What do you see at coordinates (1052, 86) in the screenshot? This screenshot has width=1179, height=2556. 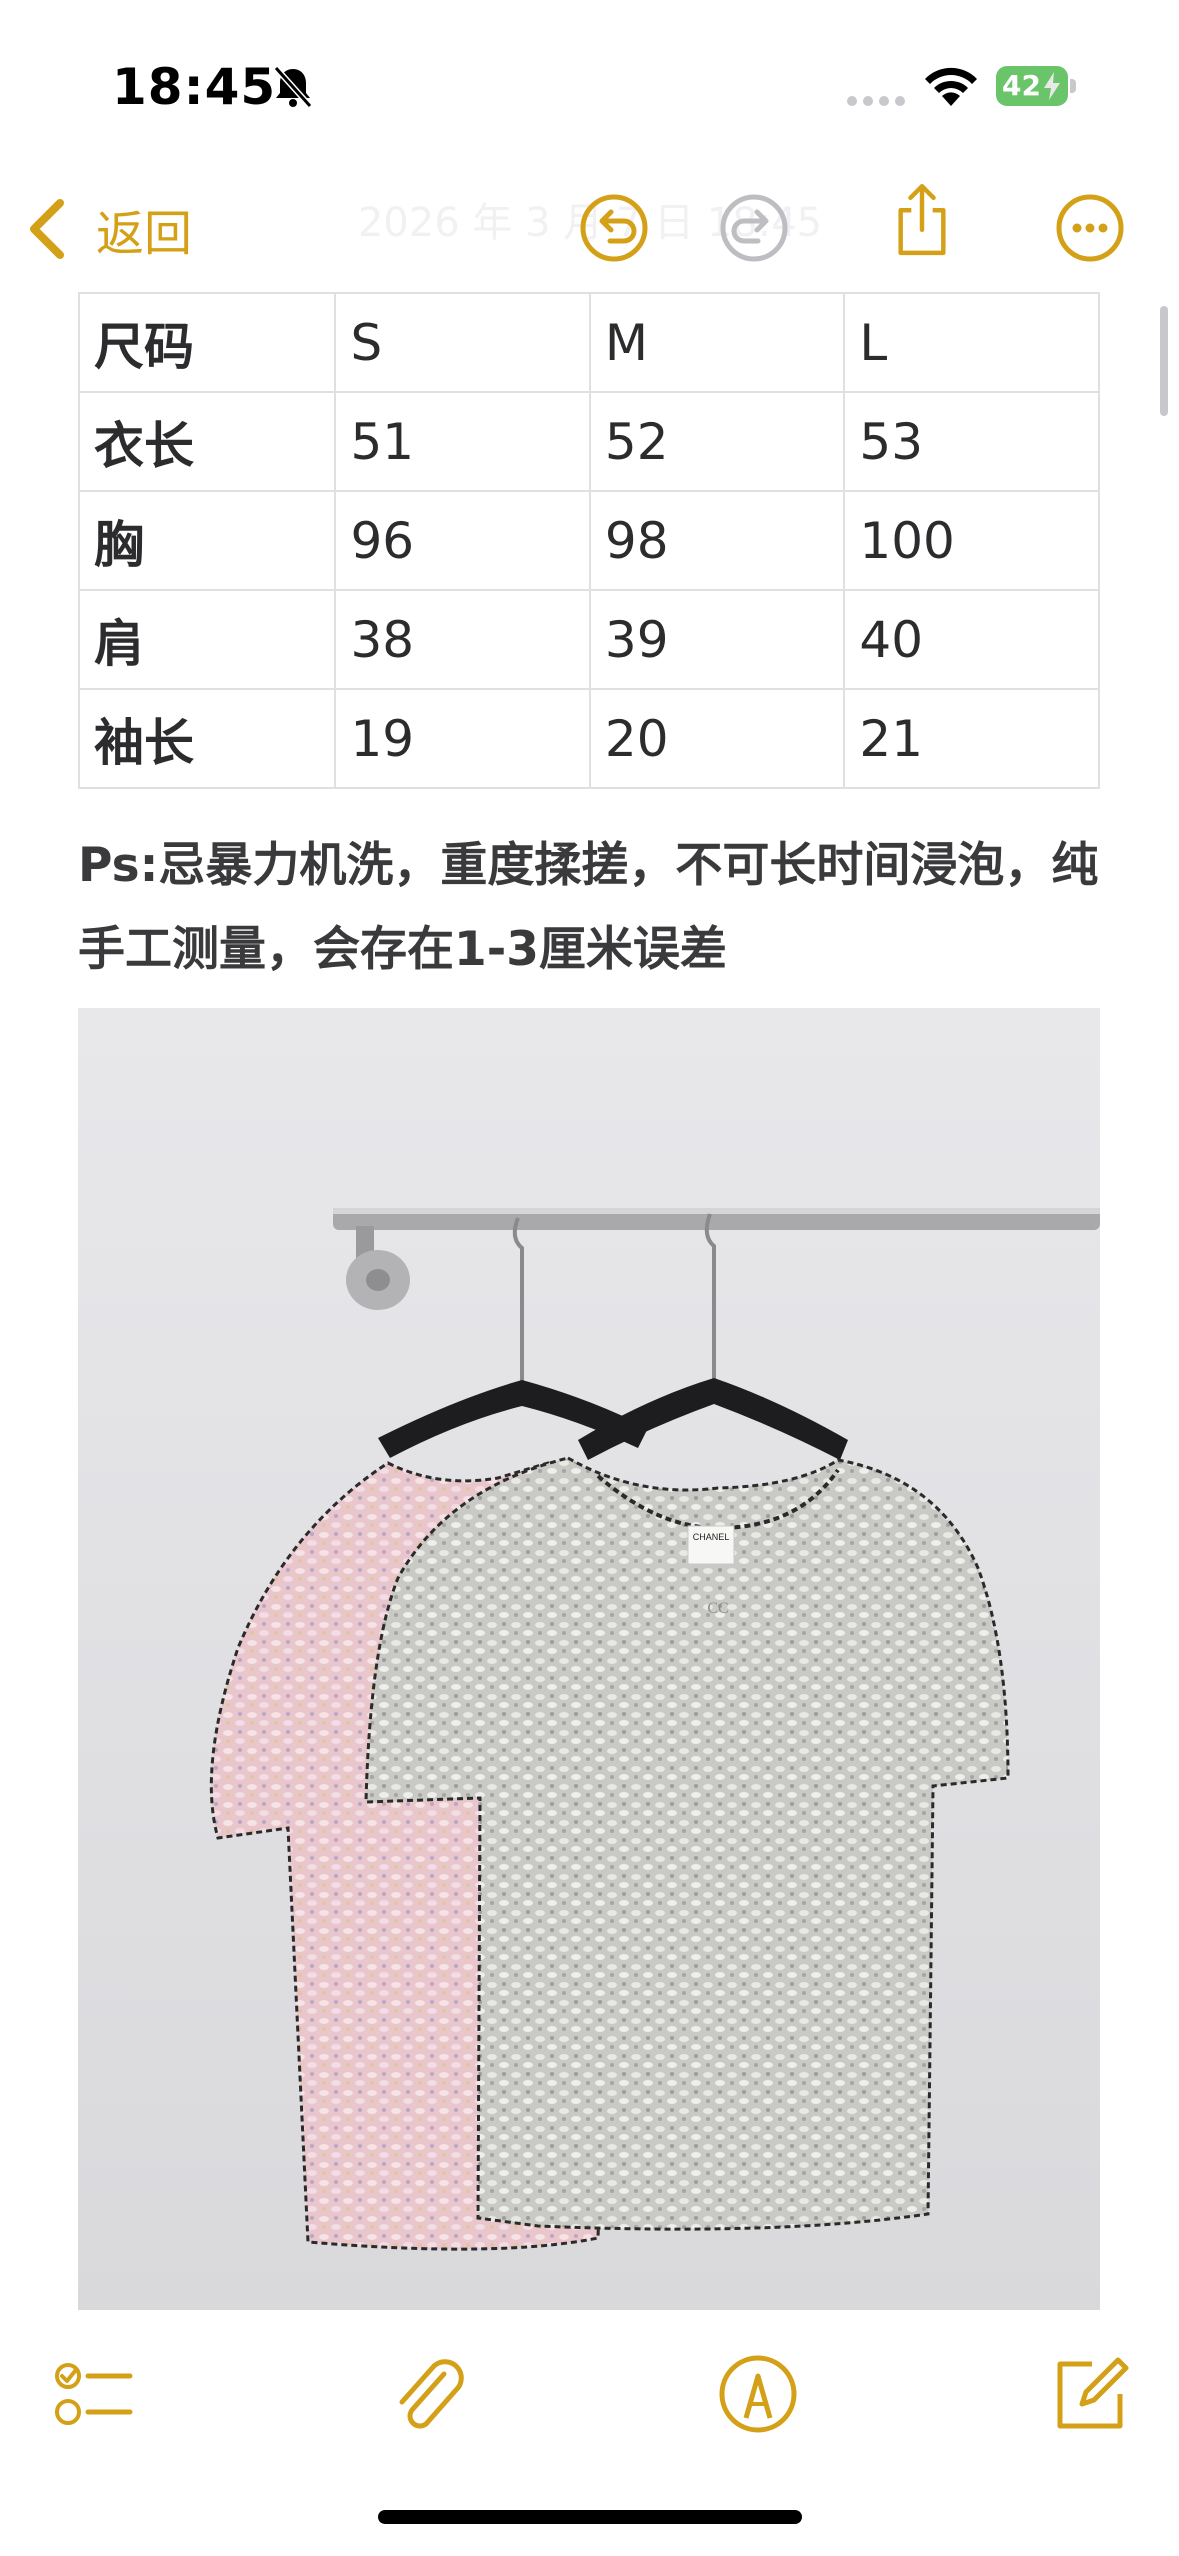 I see `bolt-icon` at bounding box center [1052, 86].